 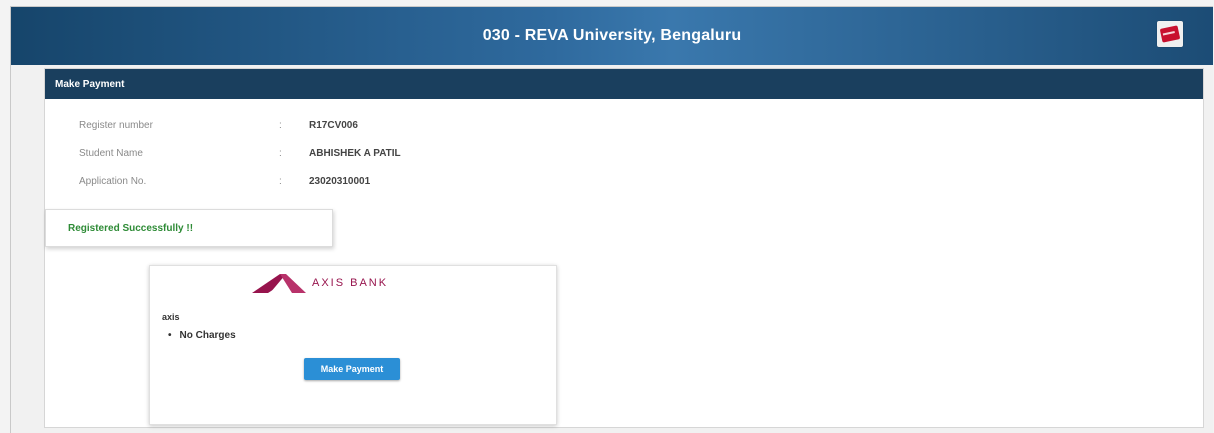 I want to click on top-header: 030 - REVA University, Bengaluru, so click(x=612, y=36).